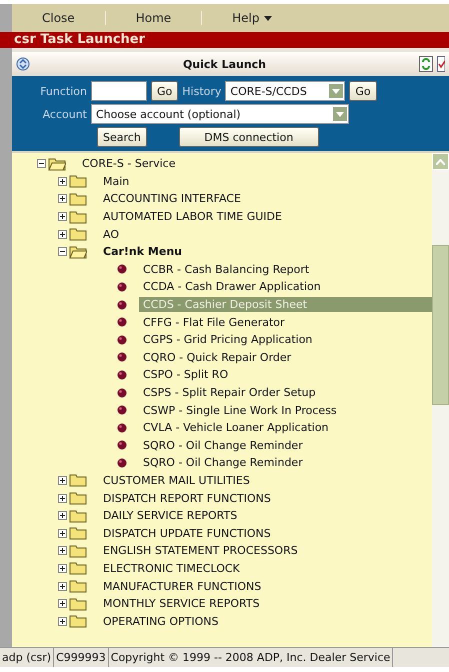 The image size is (449, 672). I want to click on refresh-icon, so click(426, 64).